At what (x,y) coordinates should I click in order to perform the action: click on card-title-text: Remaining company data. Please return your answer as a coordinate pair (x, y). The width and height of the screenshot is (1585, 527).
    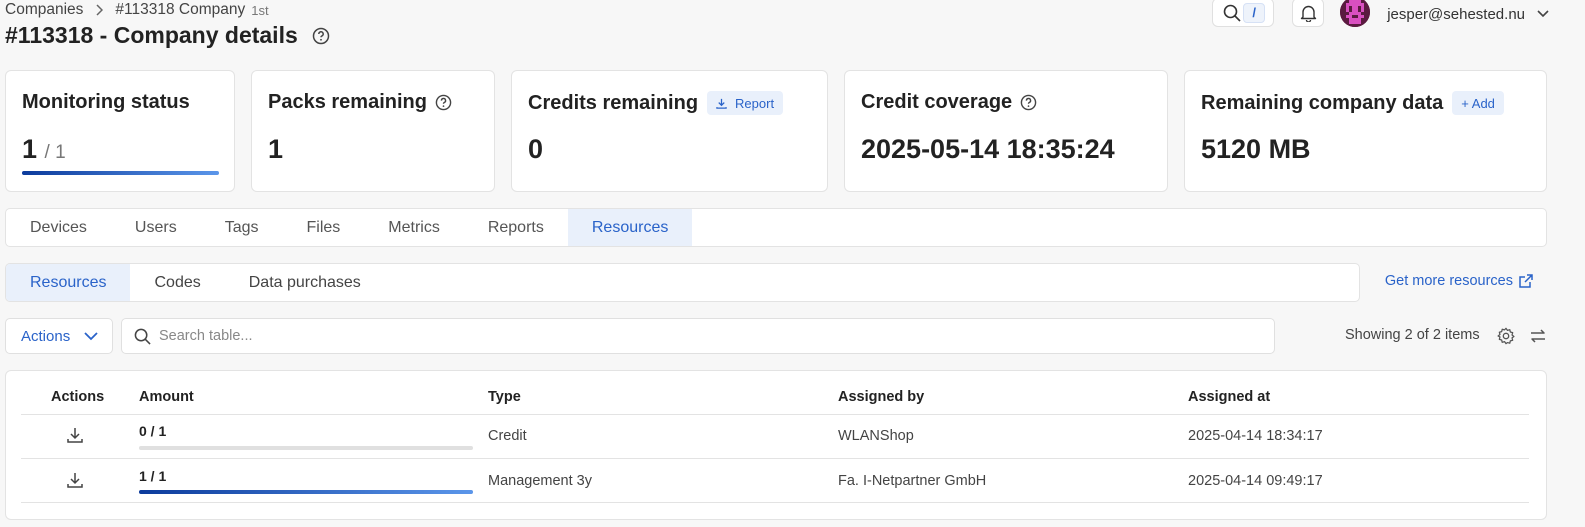
    Looking at the image, I should click on (1322, 102).